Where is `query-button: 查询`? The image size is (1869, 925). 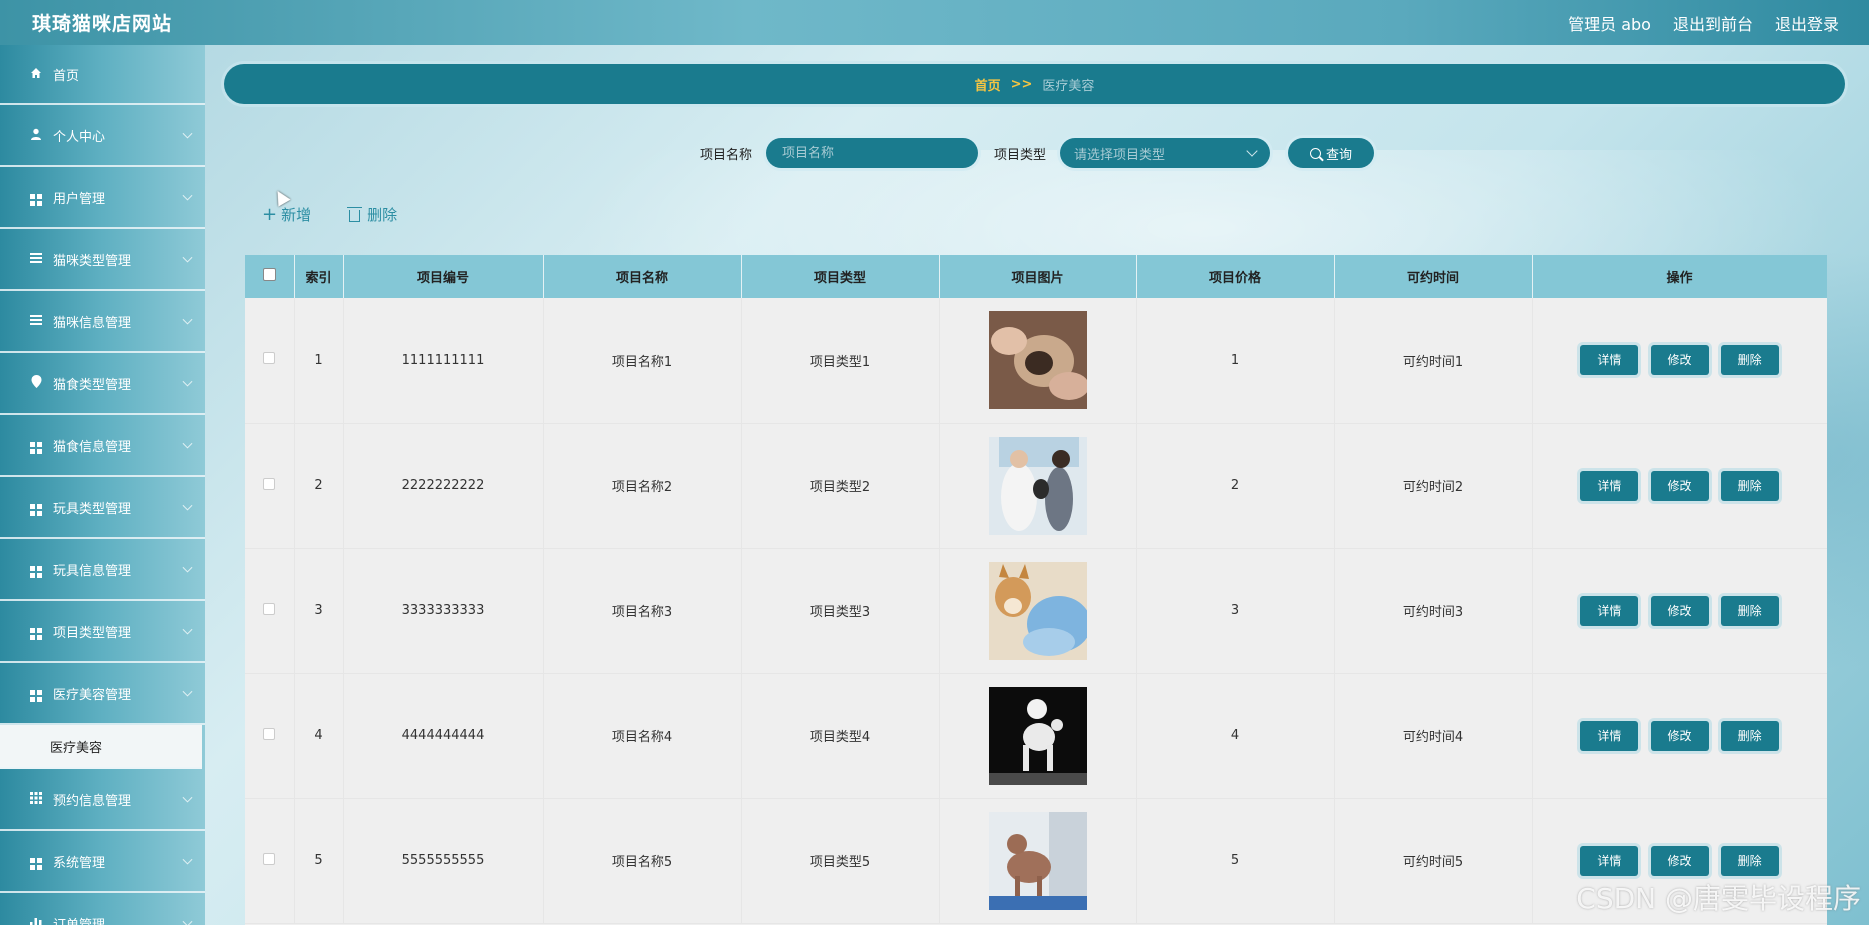
query-button: 查询 is located at coordinates (1331, 153).